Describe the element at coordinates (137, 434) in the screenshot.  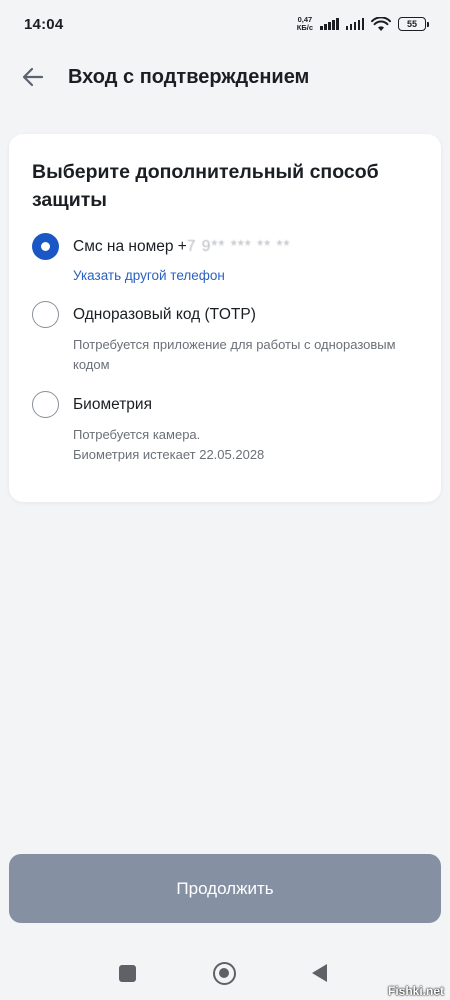
I see `biometry-camera-note: Потребуется камера.` at that location.